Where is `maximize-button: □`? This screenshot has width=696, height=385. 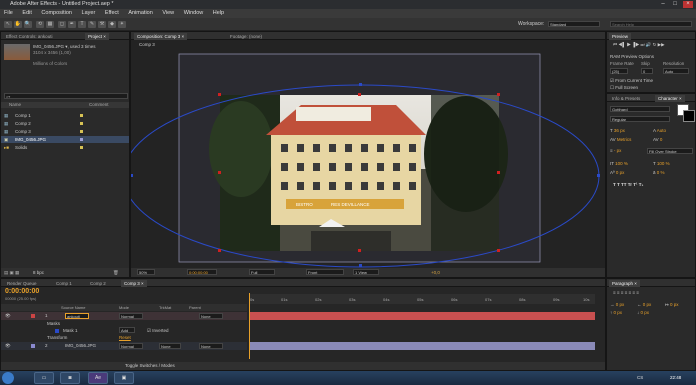 maximize-button: □ is located at coordinates (675, 4).